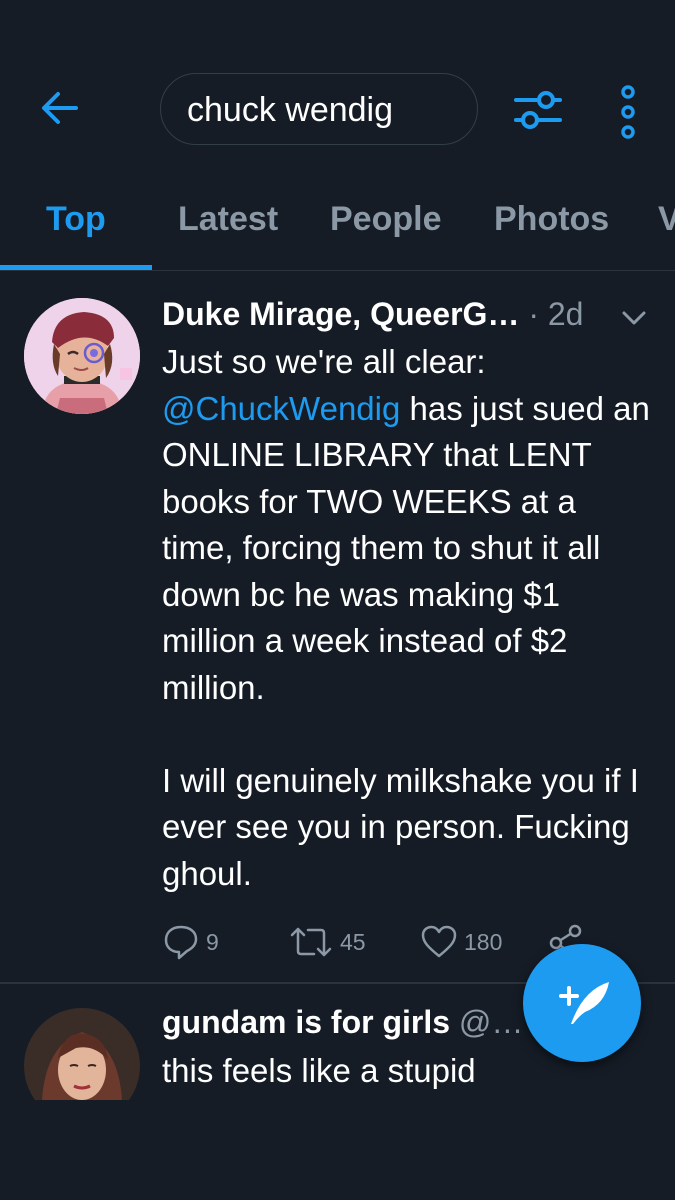  I want to click on timestamp: · 2d, so click(556, 314).